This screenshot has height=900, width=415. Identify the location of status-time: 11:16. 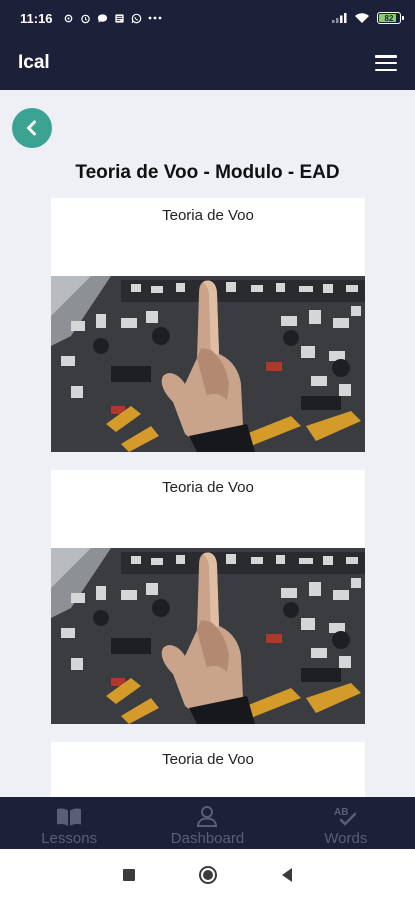
(36, 18).